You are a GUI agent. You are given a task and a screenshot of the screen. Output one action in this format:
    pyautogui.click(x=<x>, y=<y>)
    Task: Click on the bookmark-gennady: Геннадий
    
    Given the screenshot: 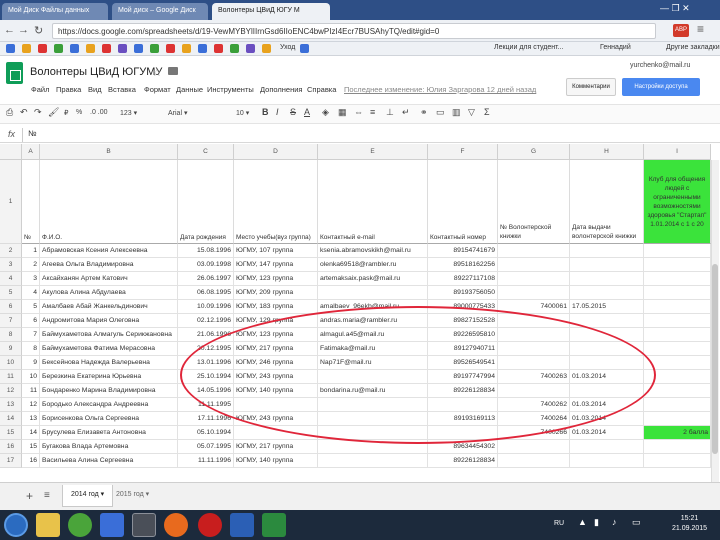 What is the action you would take?
    pyautogui.click(x=615, y=47)
    